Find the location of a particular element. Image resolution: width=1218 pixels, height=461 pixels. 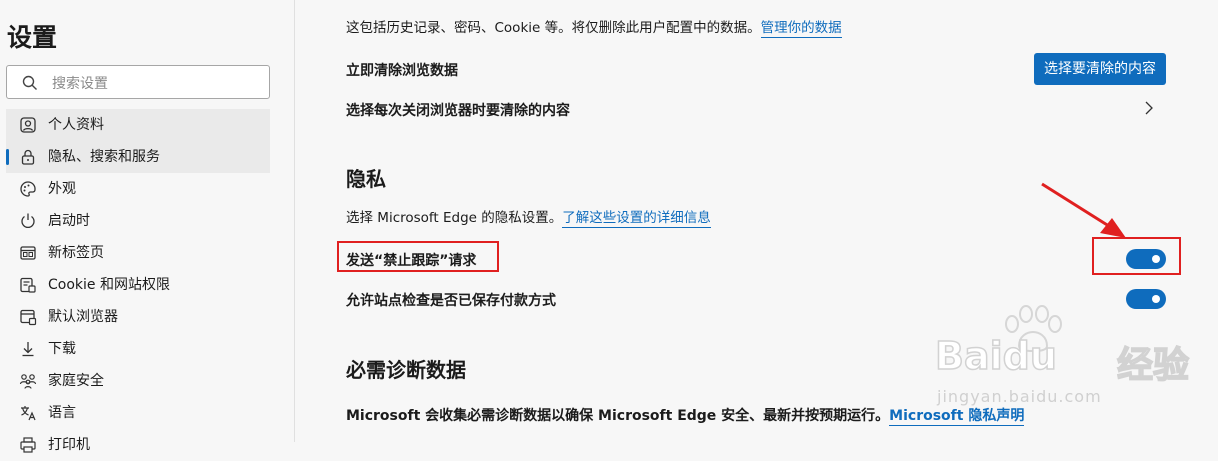

search-icon is located at coordinates (29, 82).